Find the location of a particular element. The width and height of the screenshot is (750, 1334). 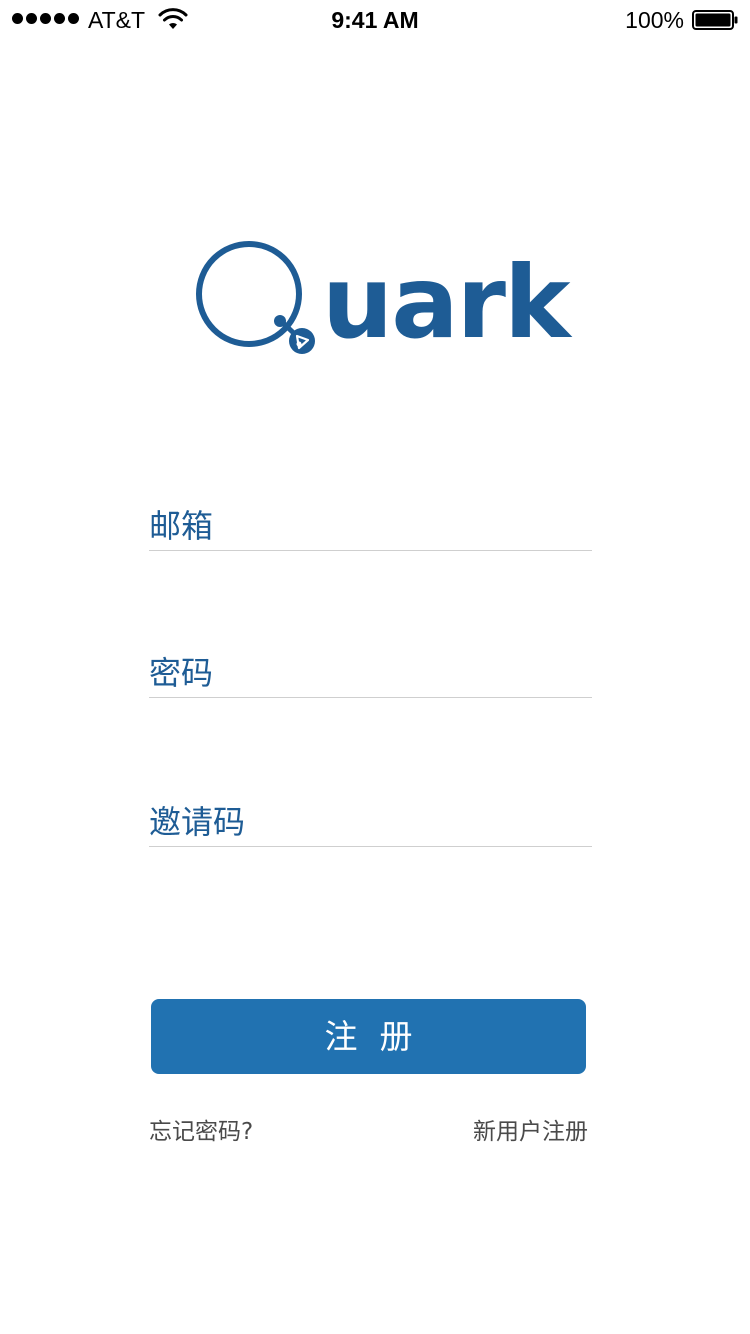

password-field-container is located at coordinates (370, 673).